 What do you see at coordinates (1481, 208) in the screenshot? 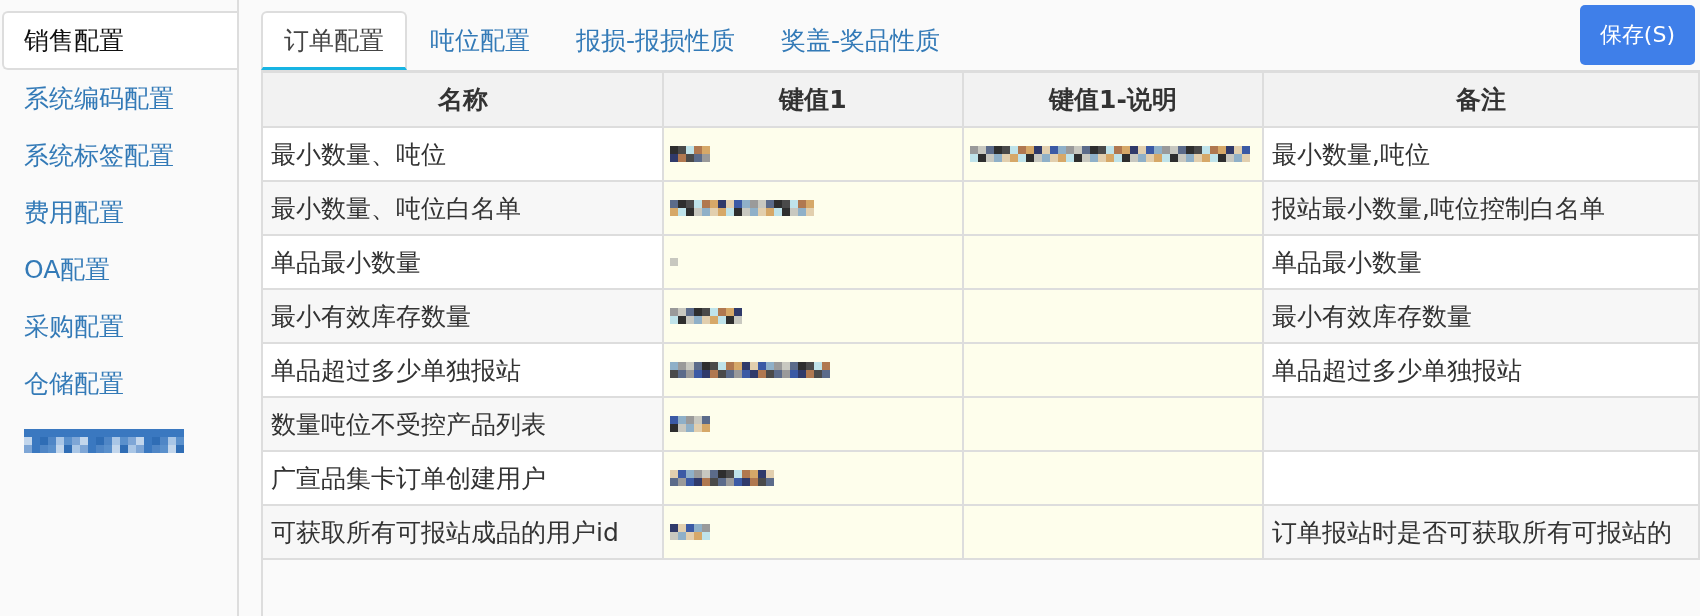
I see `table-cell: 报站最小数量,吨位控制白名单` at bounding box center [1481, 208].